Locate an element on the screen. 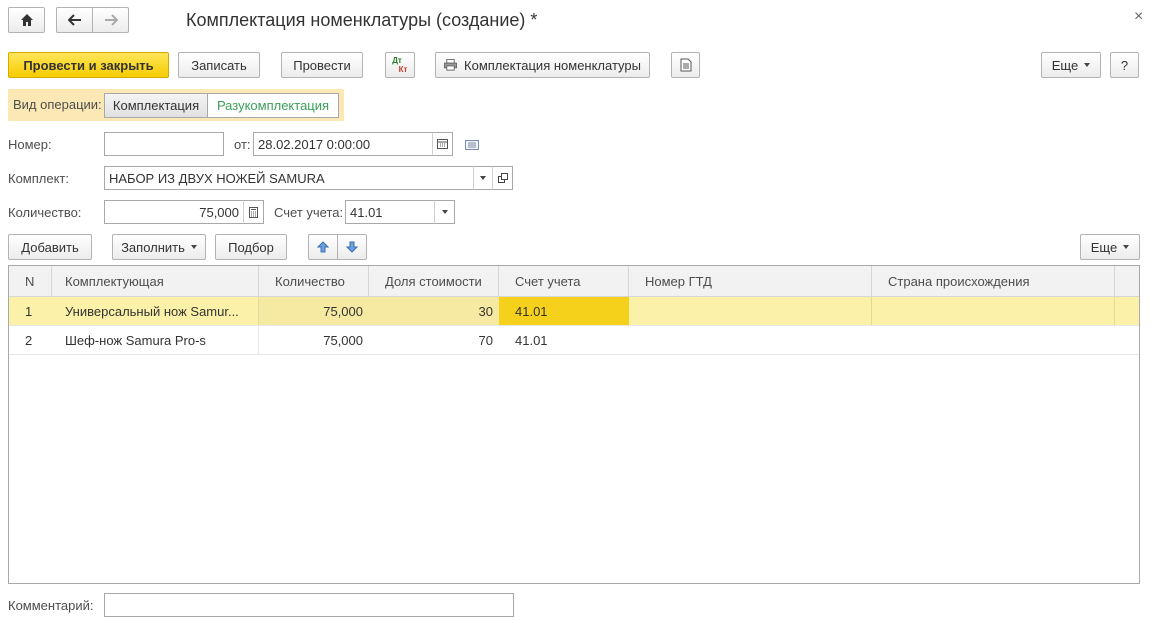 Image resolution: width=1151 pixels, height=621 pixels. operation-label: Вид операции: is located at coordinates (57, 104).